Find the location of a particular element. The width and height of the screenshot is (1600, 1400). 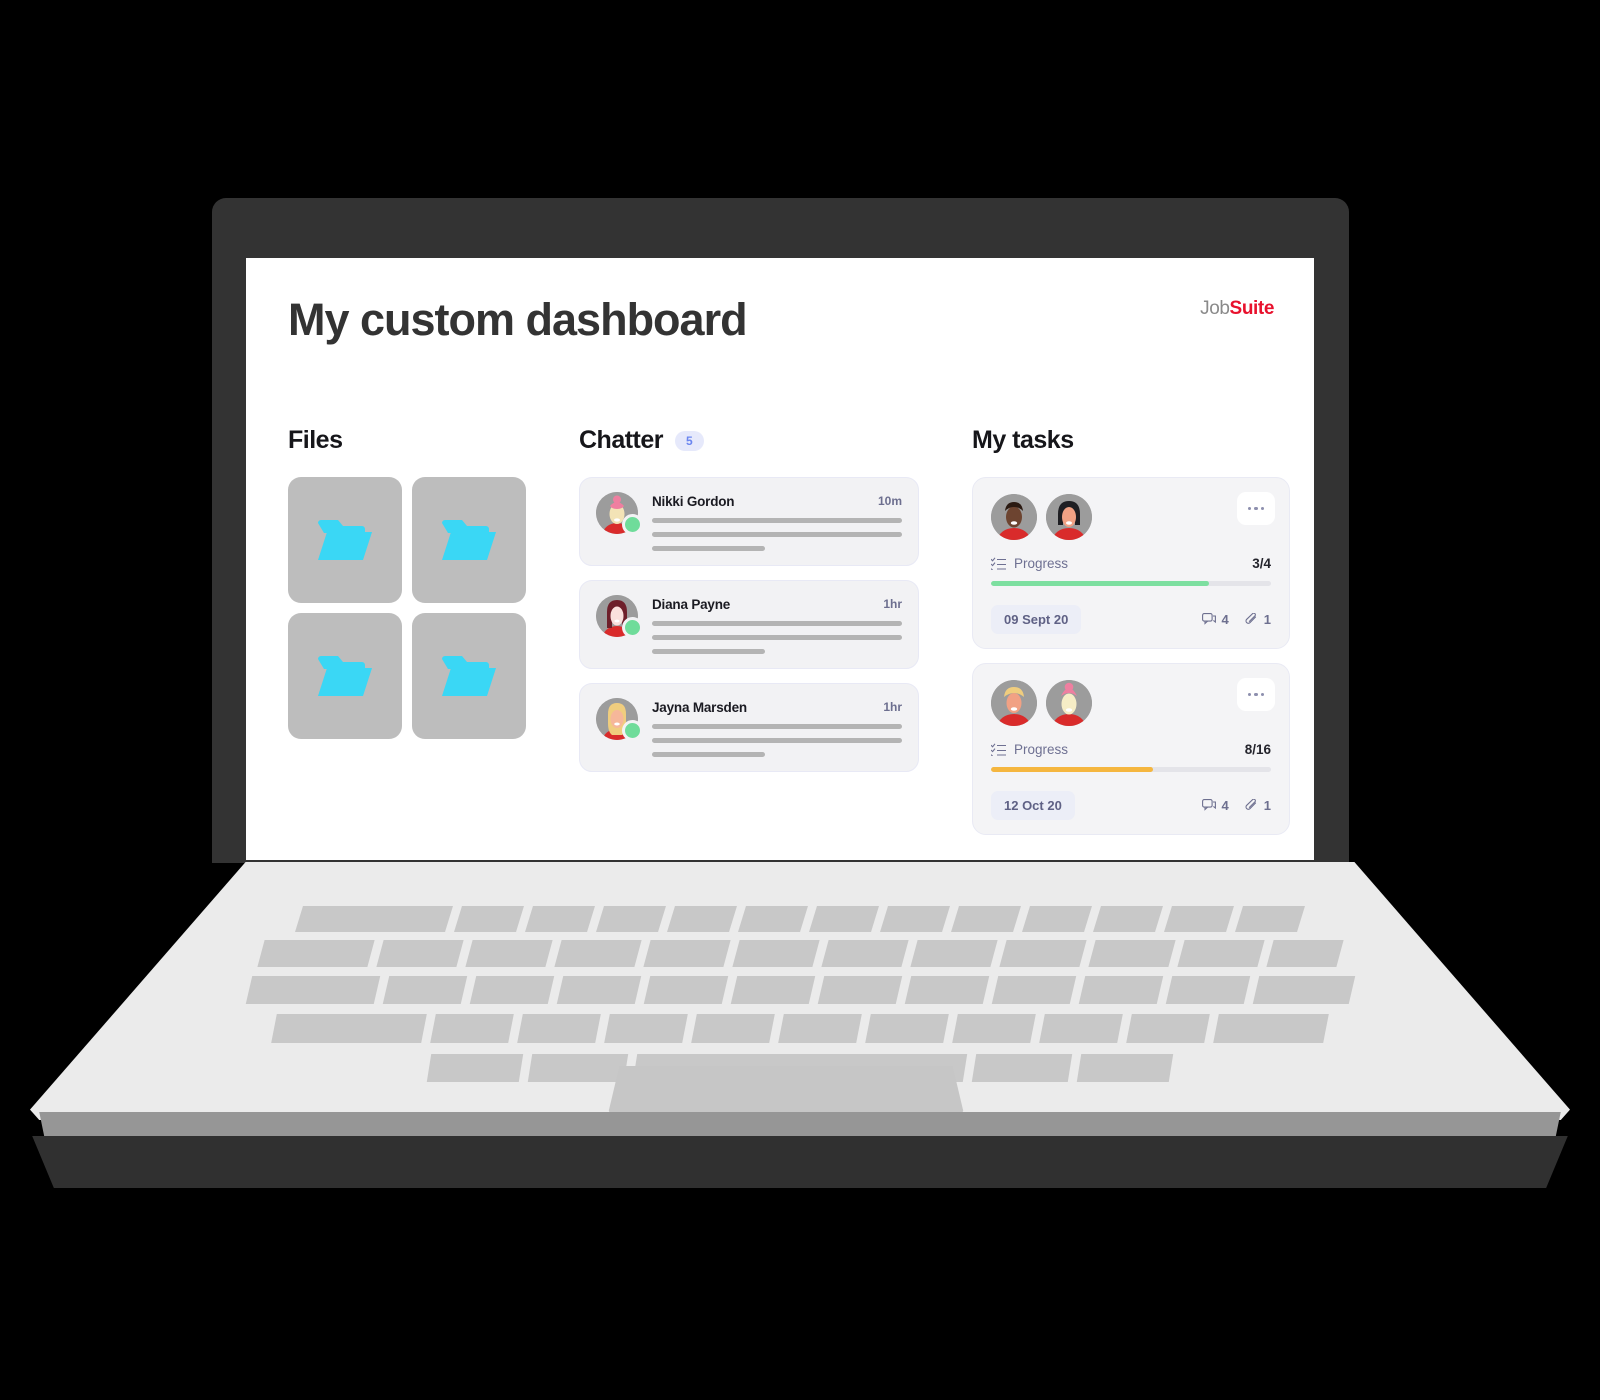

list-item: Diana Payne 1hr is located at coordinates (749, 624).